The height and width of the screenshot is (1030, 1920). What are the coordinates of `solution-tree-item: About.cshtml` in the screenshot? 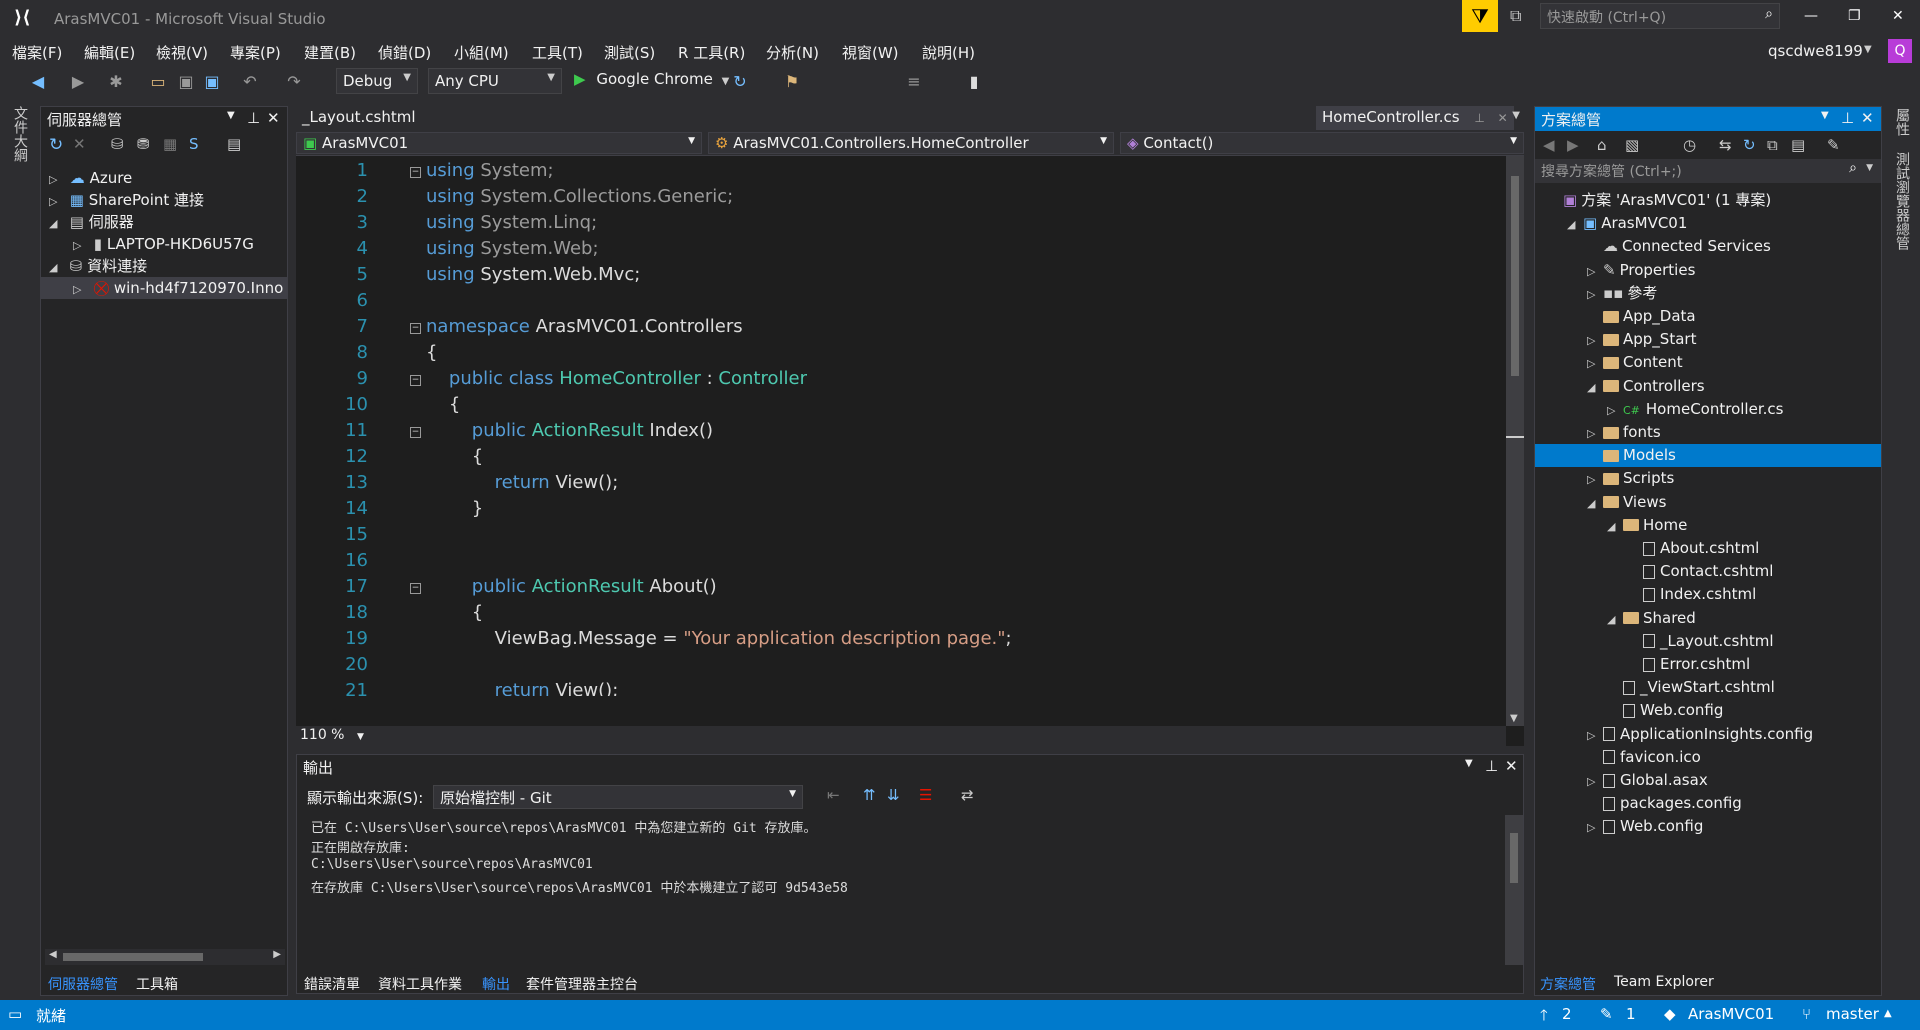 It's located at (1708, 548).